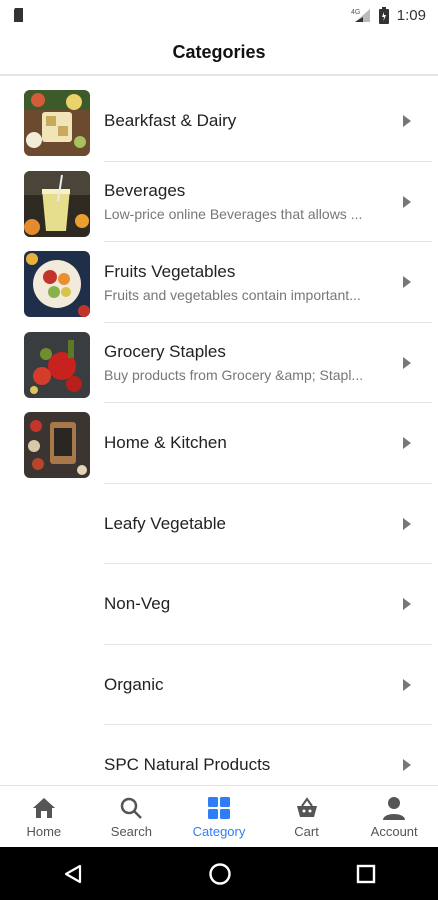  What do you see at coordinates (43, 808) in the screenshot?
I see `home-icon` at bounding box center [43, 808].